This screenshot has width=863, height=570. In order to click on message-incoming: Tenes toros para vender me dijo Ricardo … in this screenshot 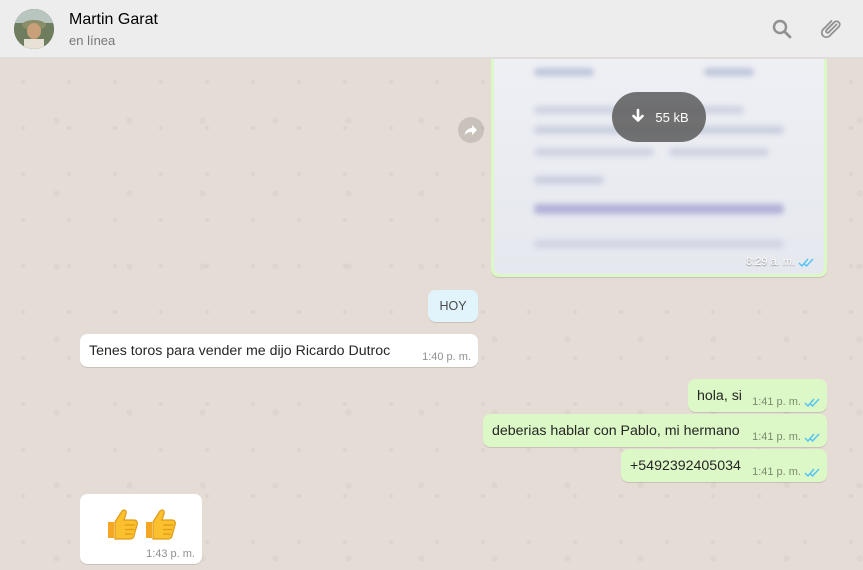, I will do `click(279, 350)`.